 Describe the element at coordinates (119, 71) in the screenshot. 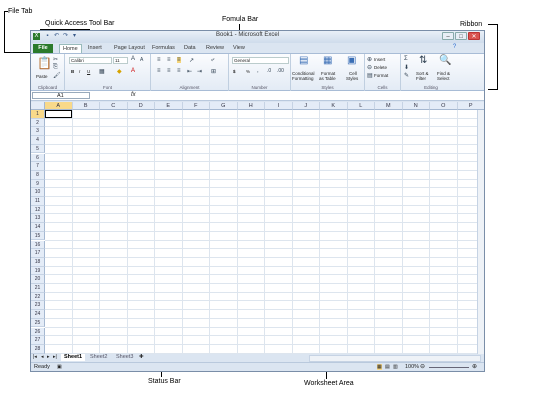

I see `fill-color-icon: ◆` at that location.